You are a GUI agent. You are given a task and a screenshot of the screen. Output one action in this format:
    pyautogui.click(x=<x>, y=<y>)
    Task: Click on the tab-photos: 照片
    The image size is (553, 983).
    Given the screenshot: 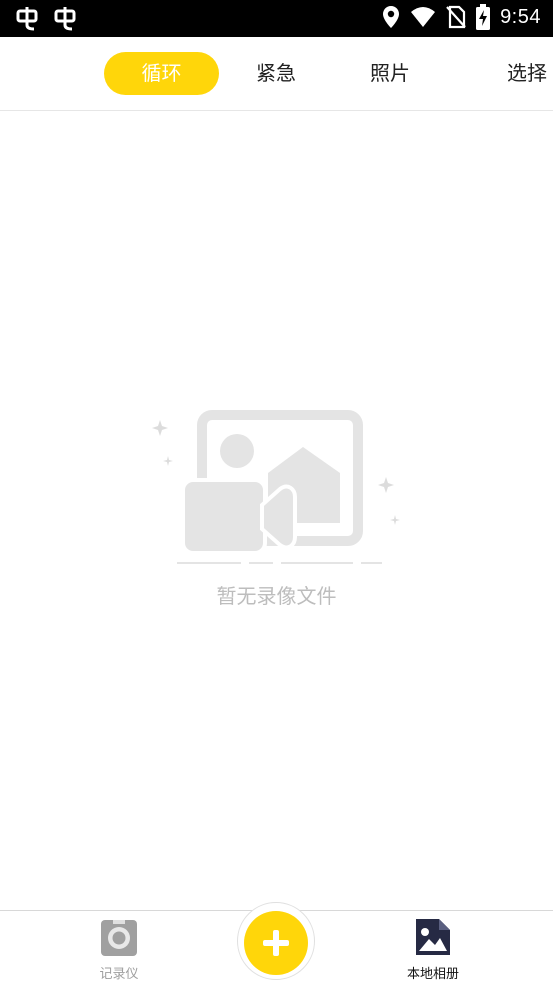 What is the action you would take?
    pyautogui.click(x=390, y=73)
    